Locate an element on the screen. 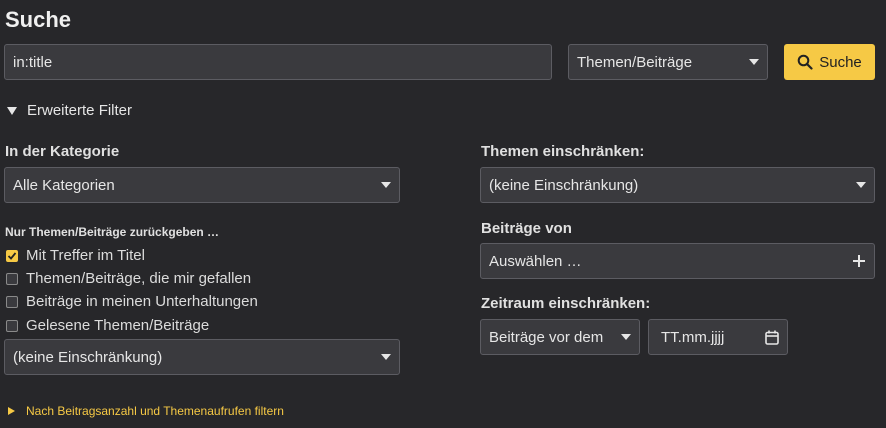 This screenshot has height=428, width=886. category-select-value: Alle Kategorien is located at coordinates (64, 185).